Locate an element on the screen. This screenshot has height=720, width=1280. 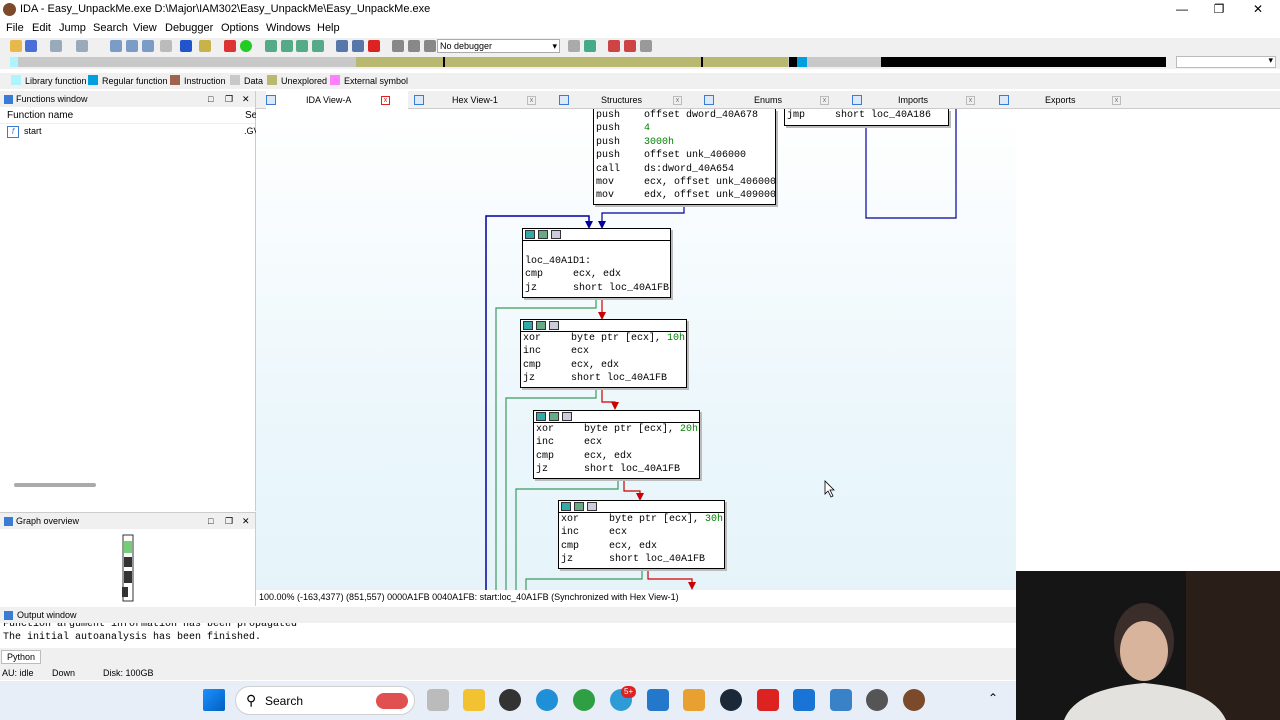
start-debug-icon is located at coordinates (398, 46).